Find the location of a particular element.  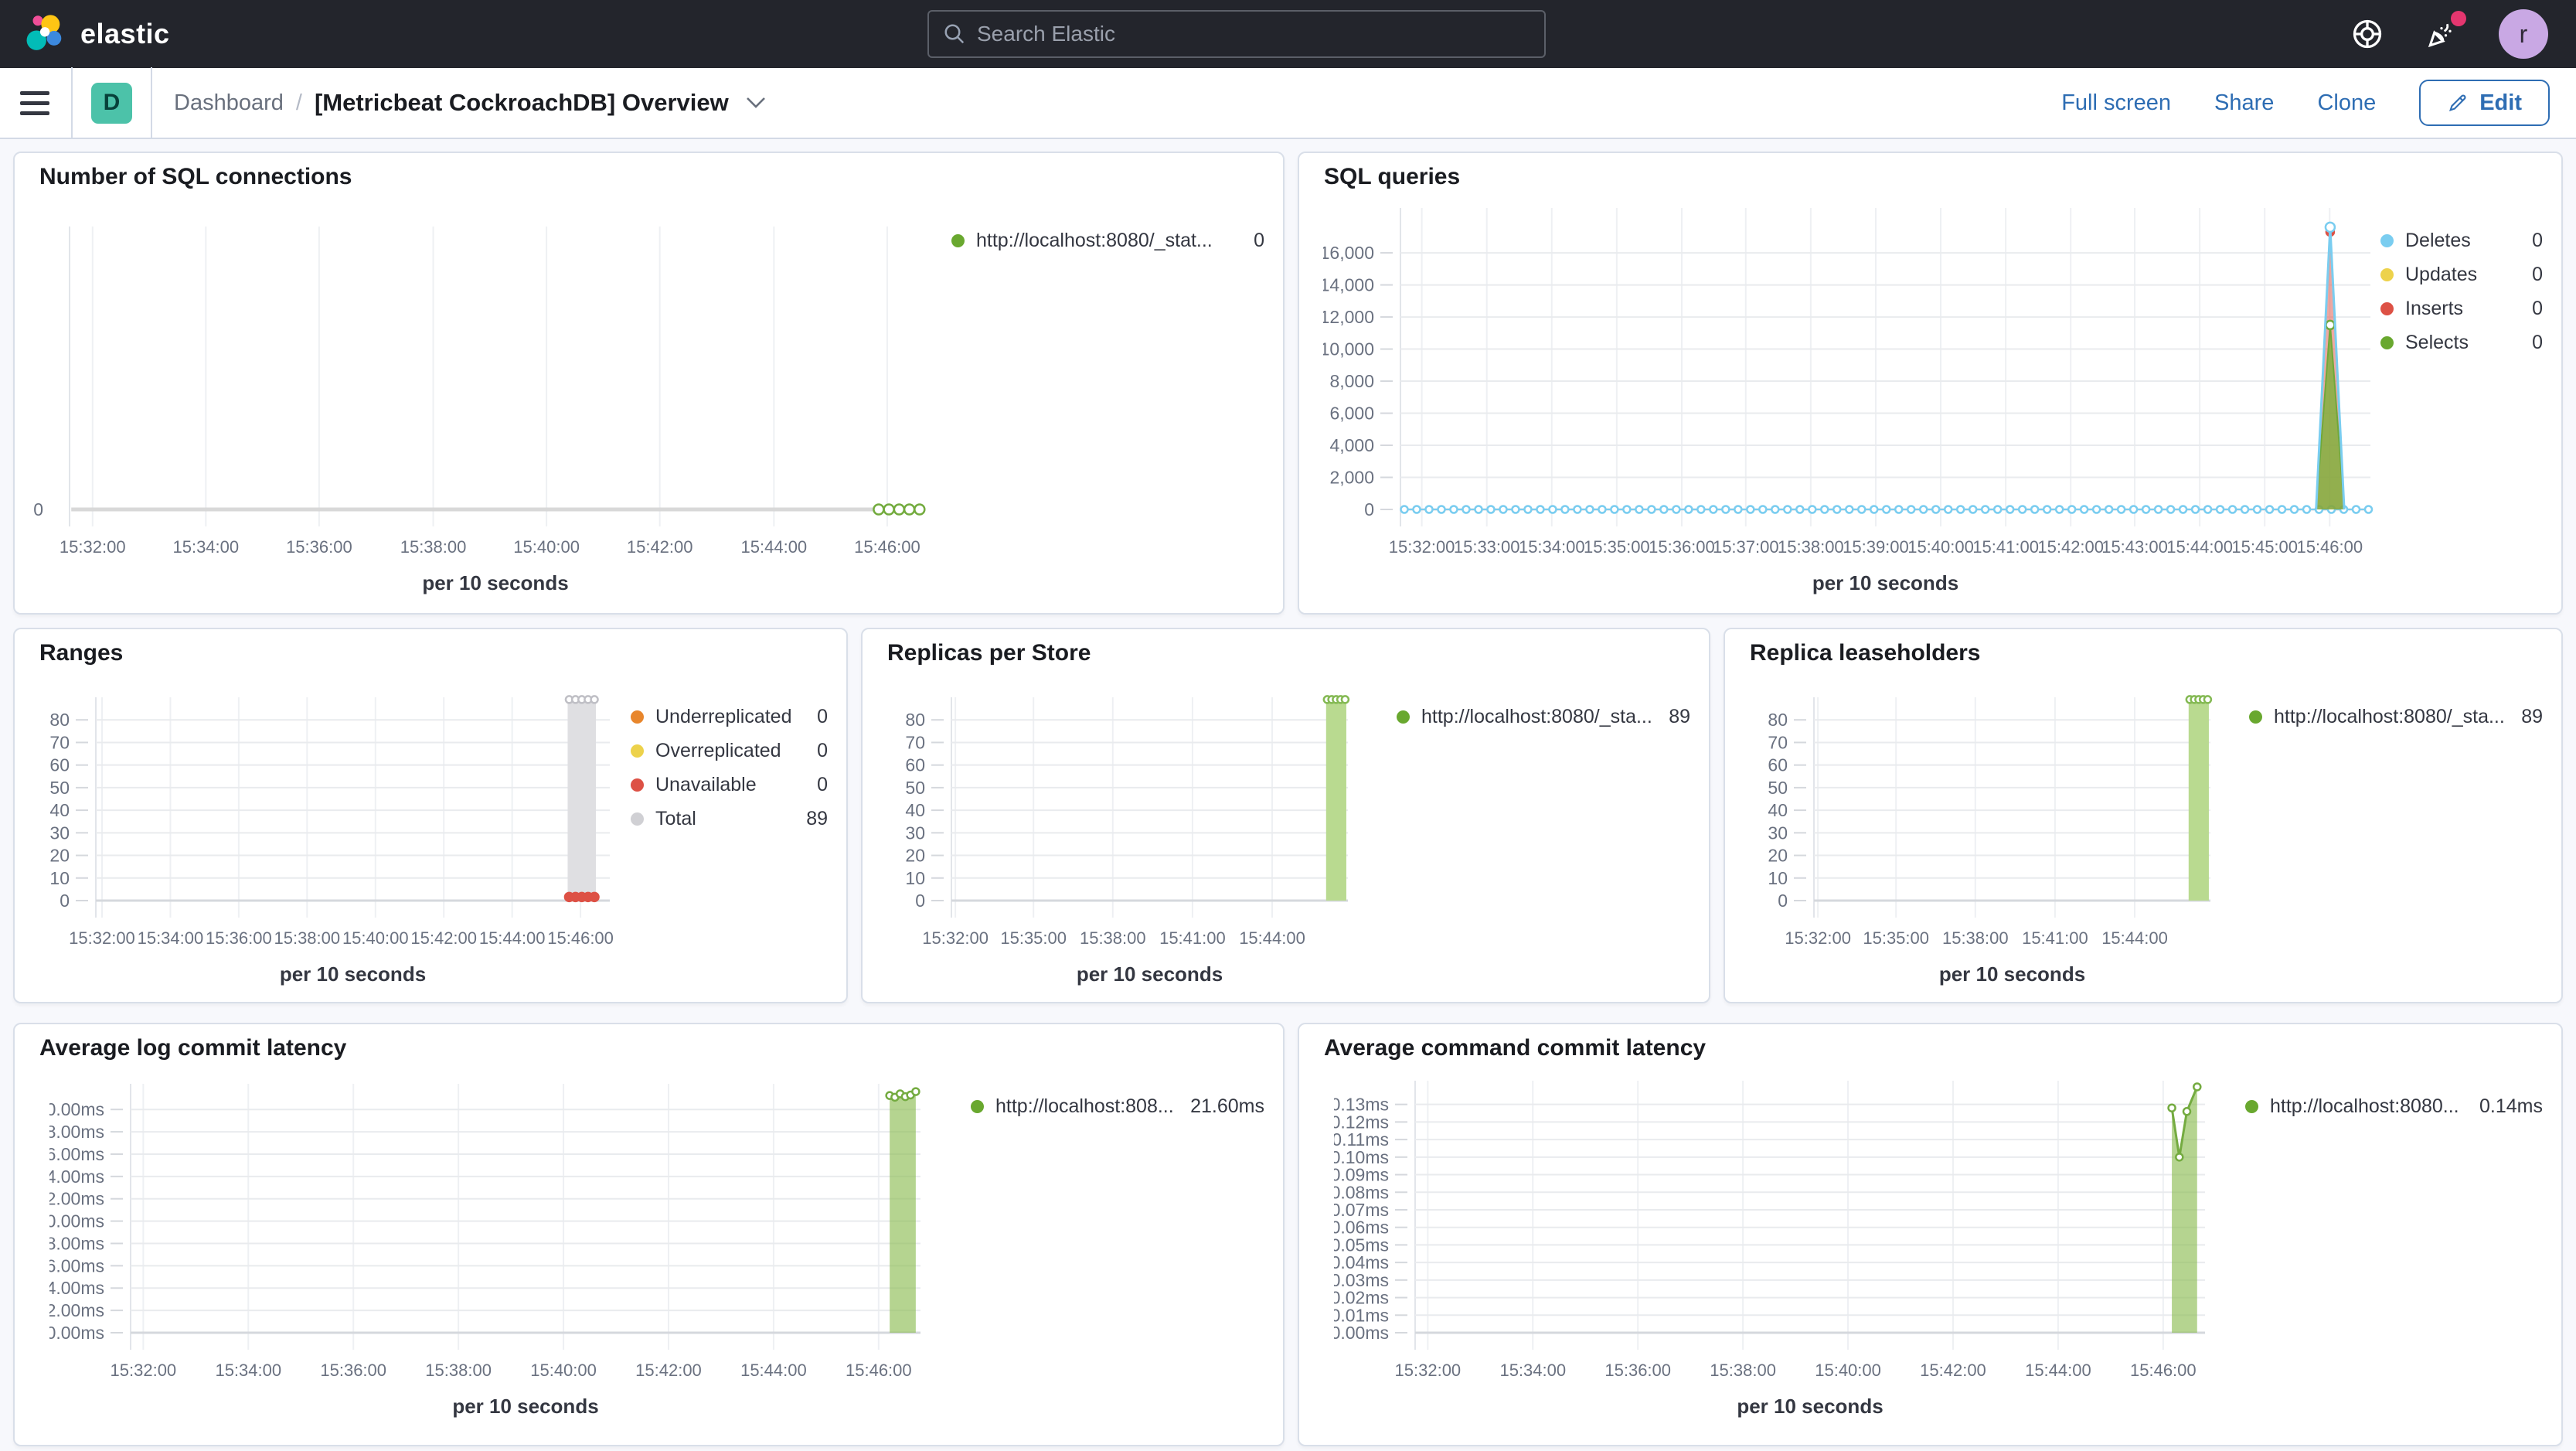

legend-item: Updates 0 is located at coordinates (2461, 274).